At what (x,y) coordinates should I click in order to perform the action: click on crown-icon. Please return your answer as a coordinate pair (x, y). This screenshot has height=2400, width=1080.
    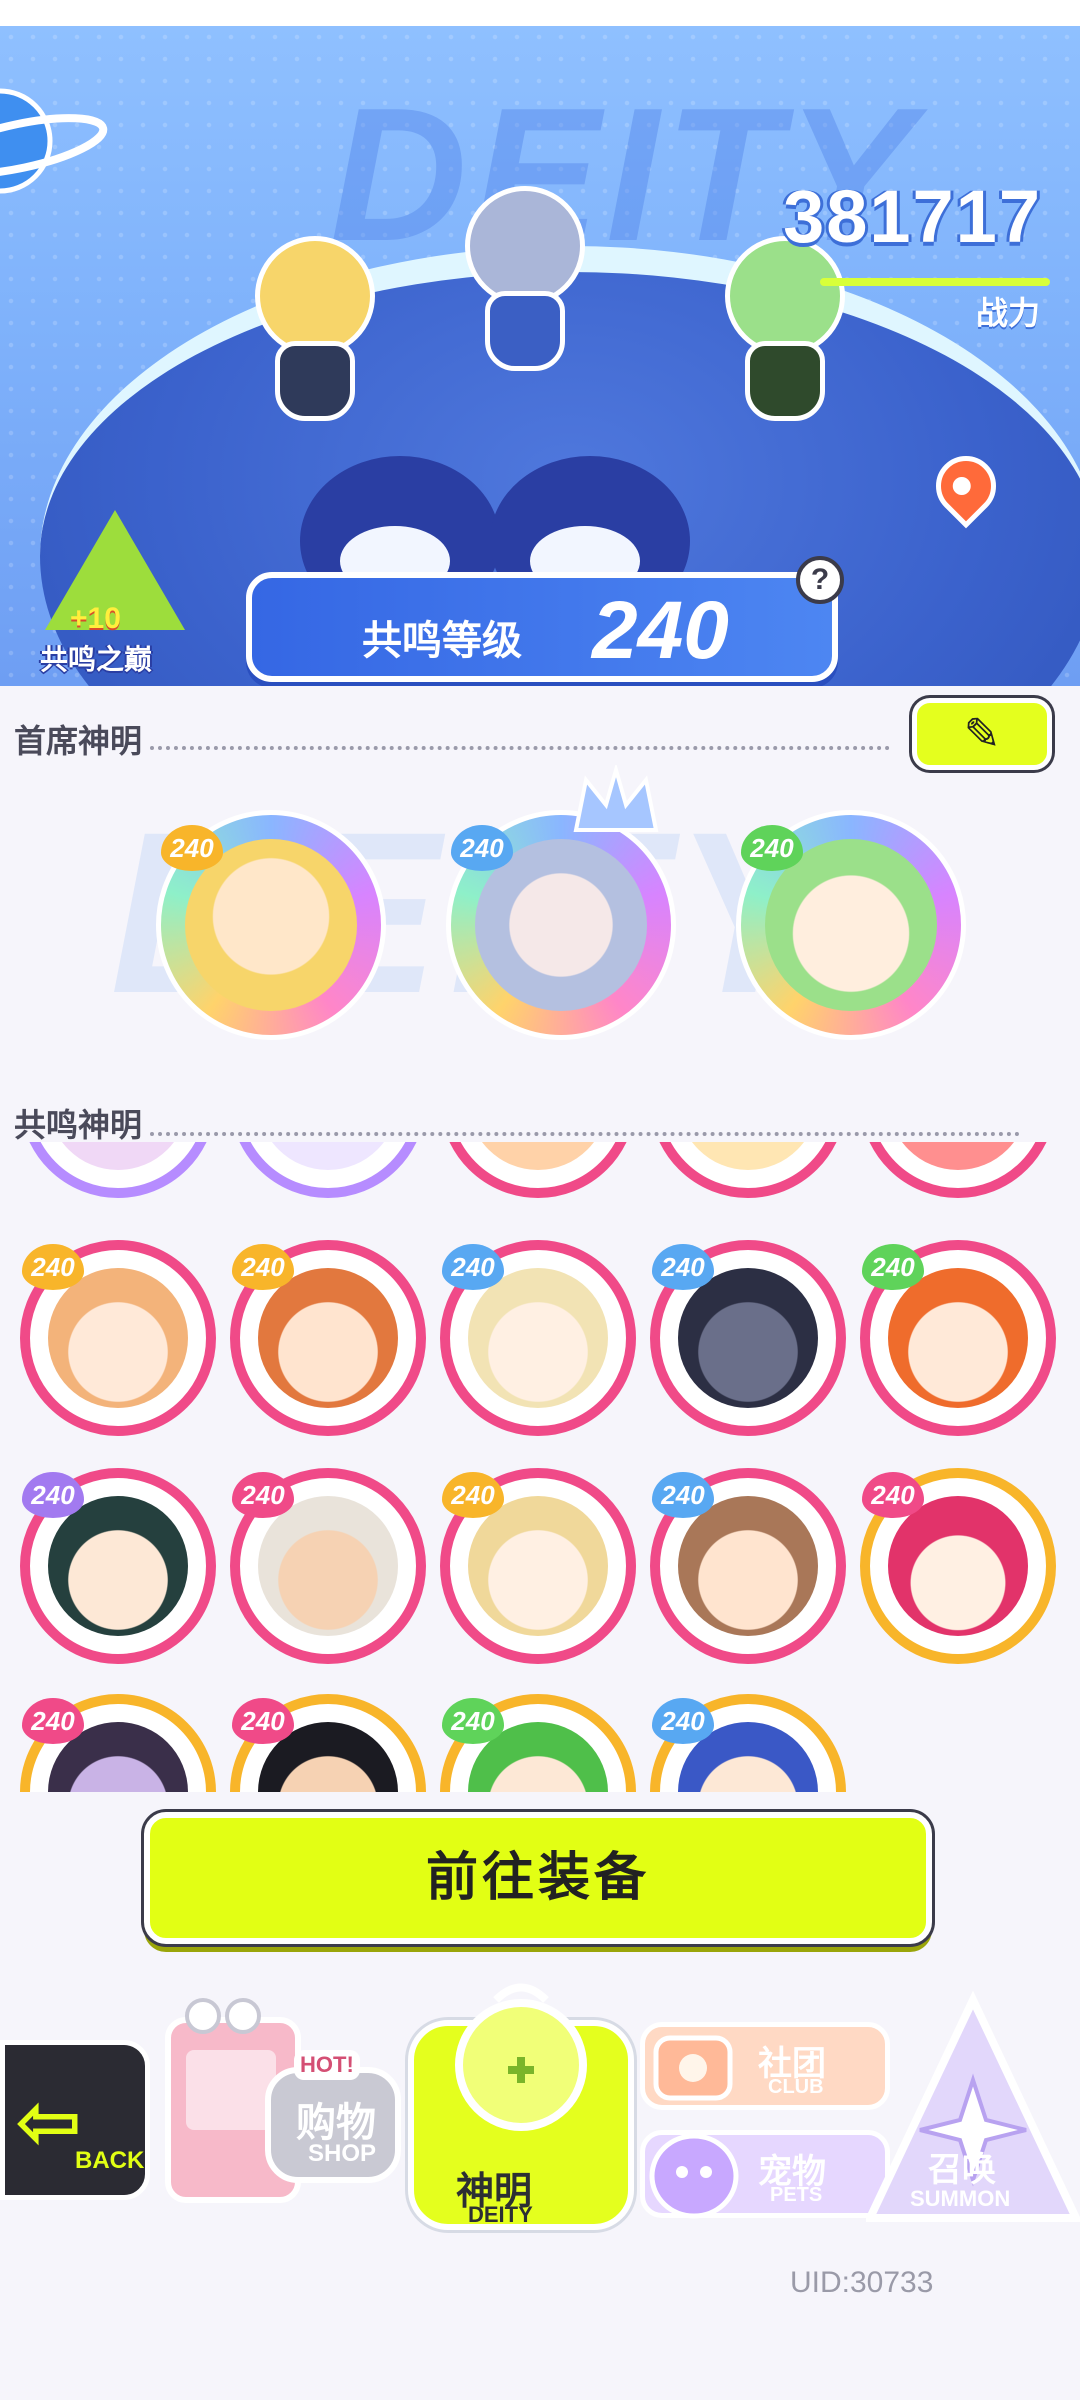
    Looking at the image, I should click on (616, 798).